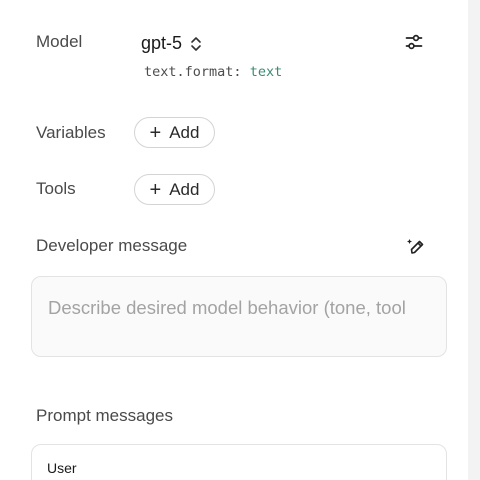 The width and height of the screenshot is (480, 480). I want to click on format-value: text, so click(266, 72).